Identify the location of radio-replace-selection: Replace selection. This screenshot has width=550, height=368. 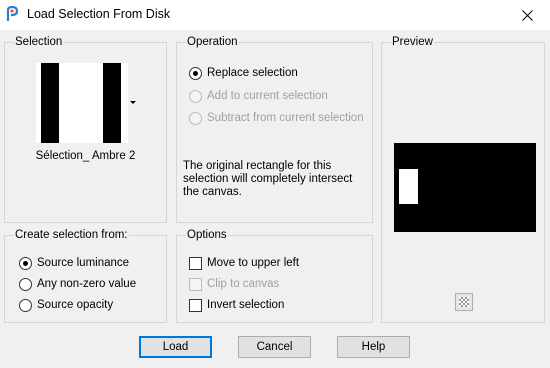
(243, 73).